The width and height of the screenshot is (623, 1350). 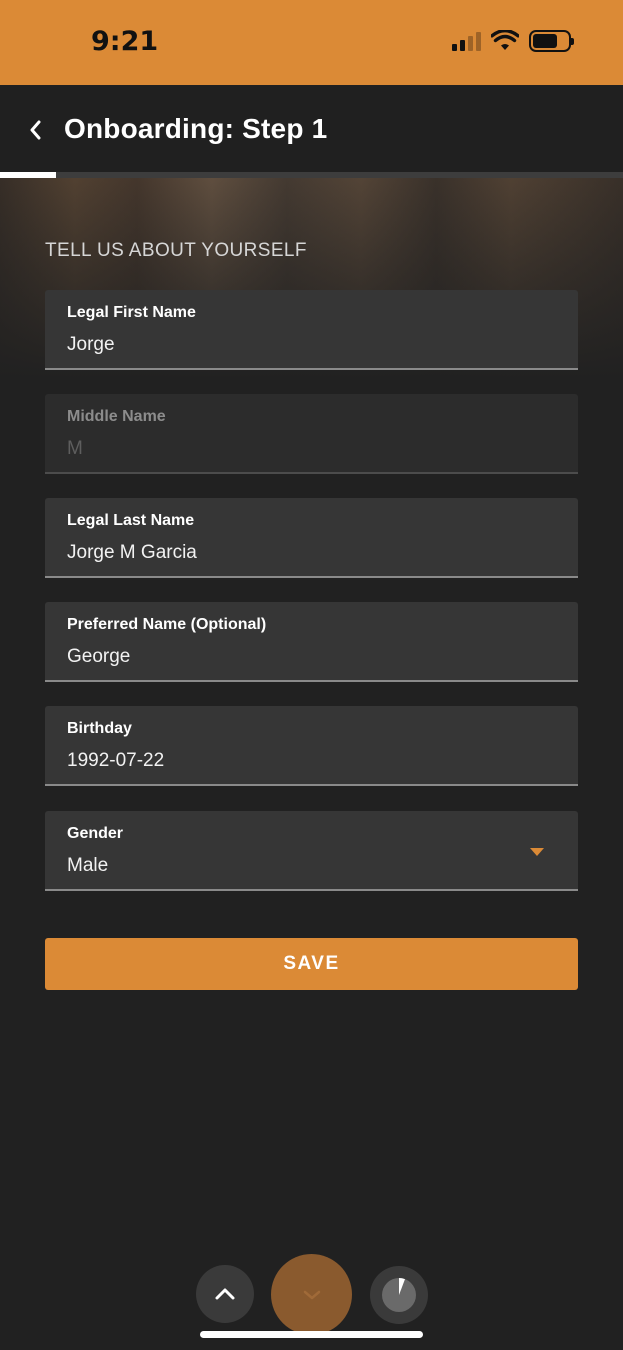 What do you see at coordinates (311, 964) in the screenshot?
I see `save-button: SAVE` at bounding box center [311, 964].